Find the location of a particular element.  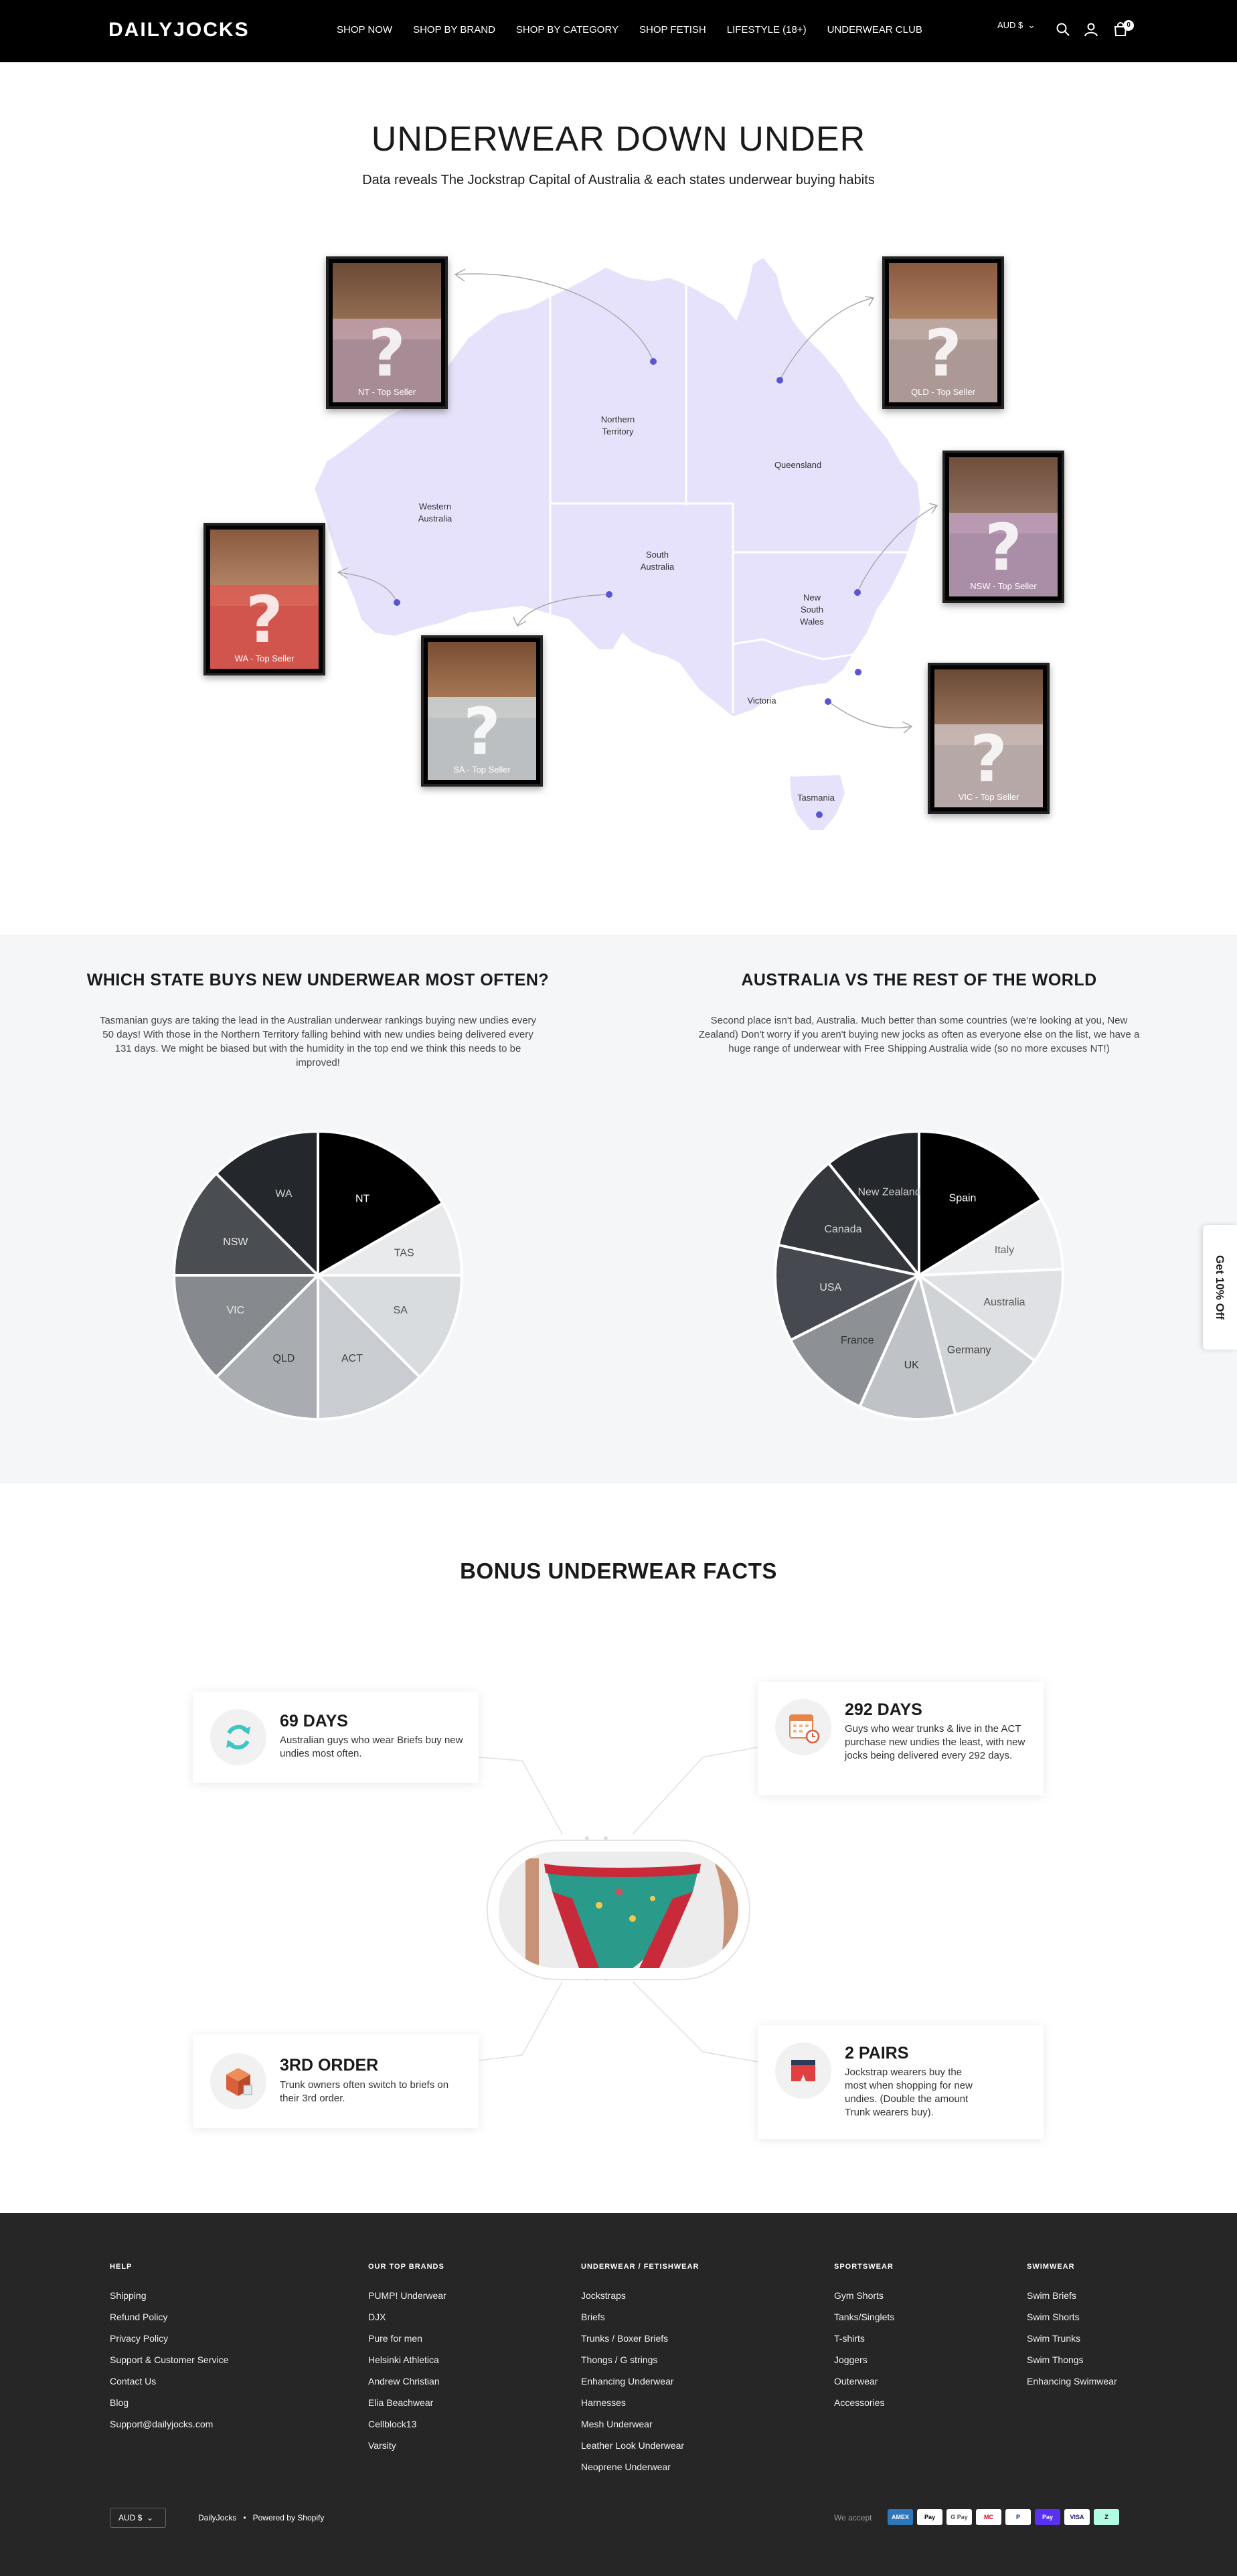

product-photo: ? NSW - Top Seller is located at coordinates (1003, 527).